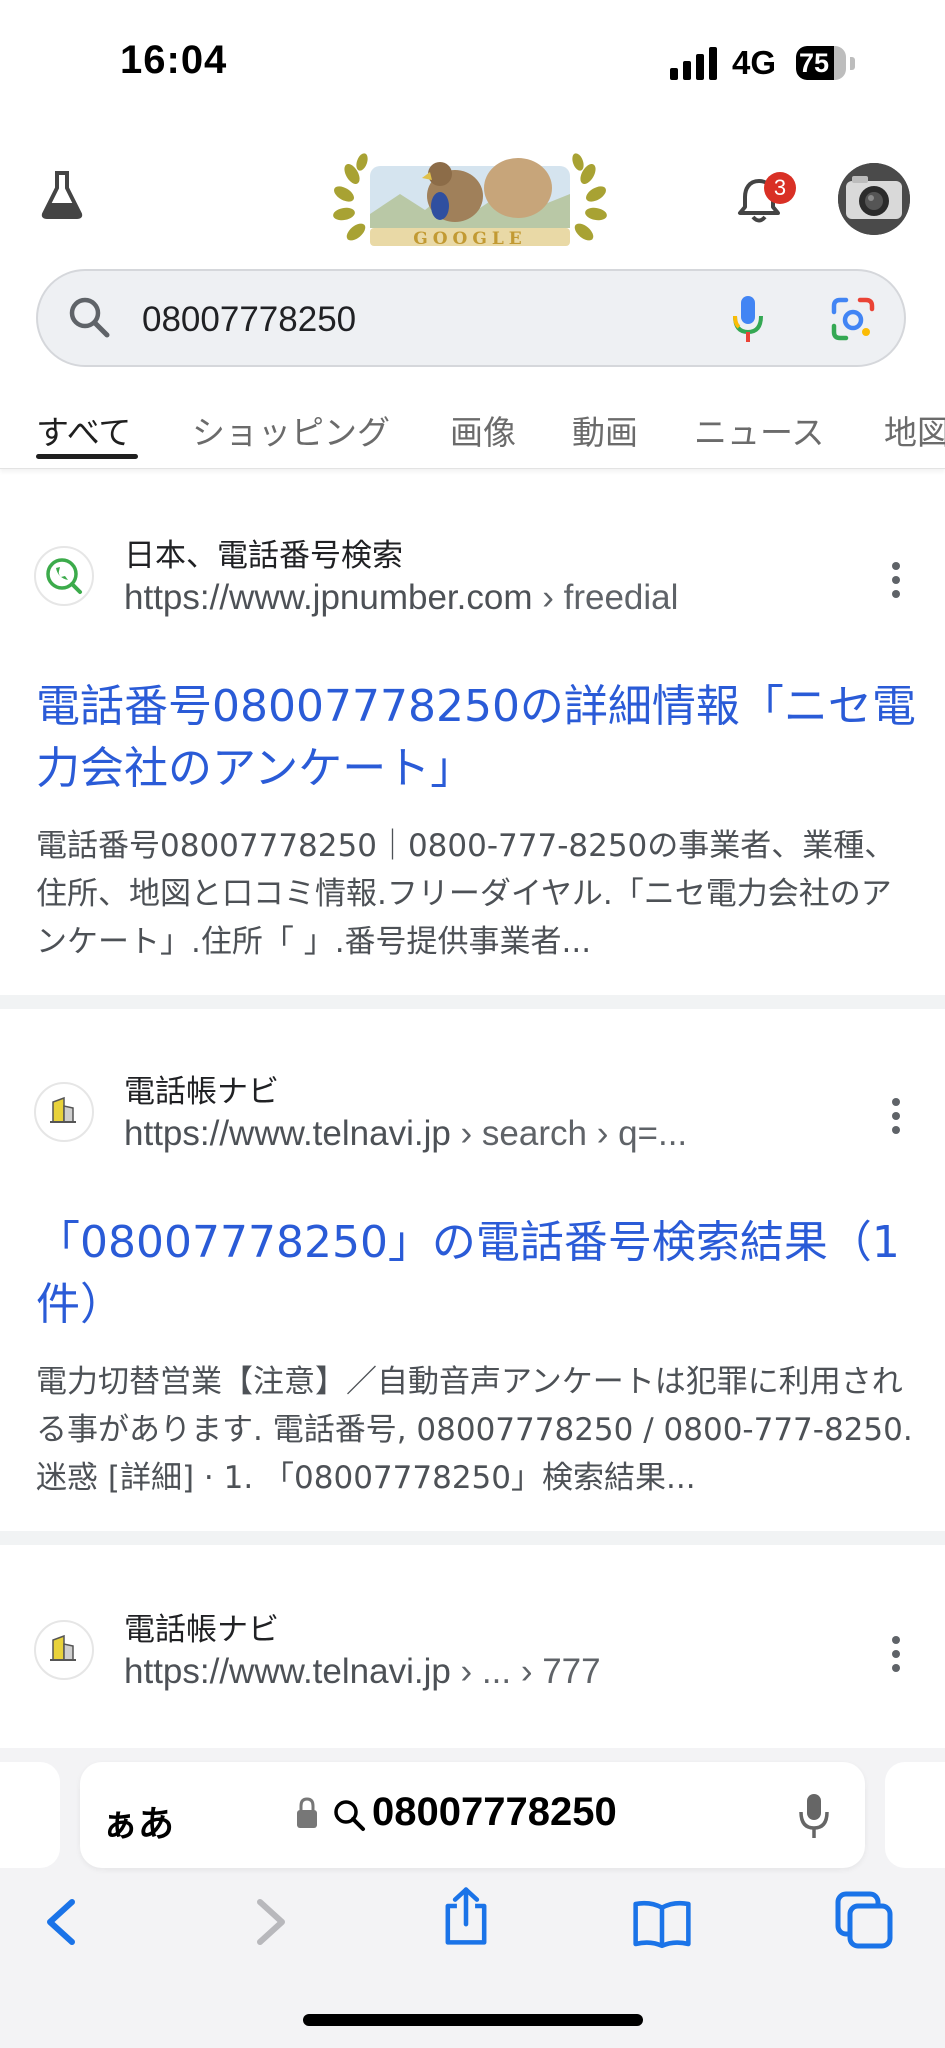  I want to click on forward-icon, so click(270, 1922).